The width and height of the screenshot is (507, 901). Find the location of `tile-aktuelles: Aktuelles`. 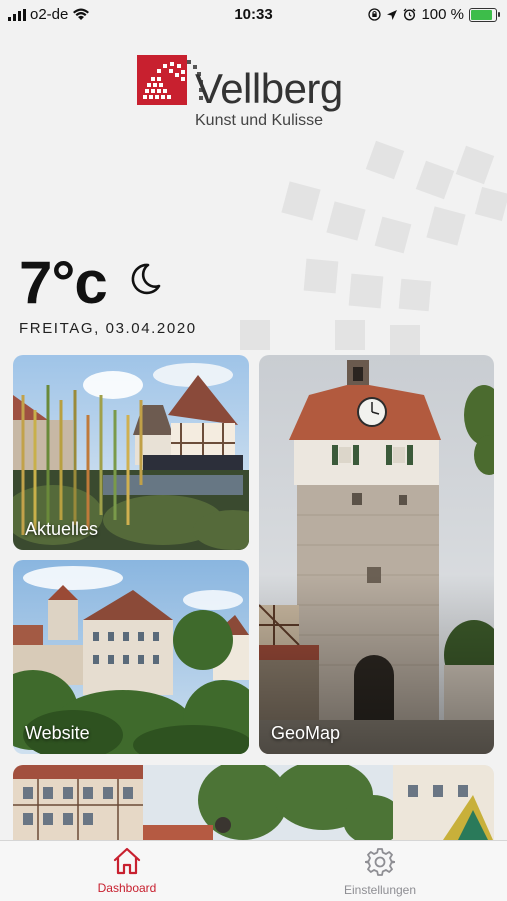

tile-aktuelles: Aktuelles is located at coordinates (131, 452).